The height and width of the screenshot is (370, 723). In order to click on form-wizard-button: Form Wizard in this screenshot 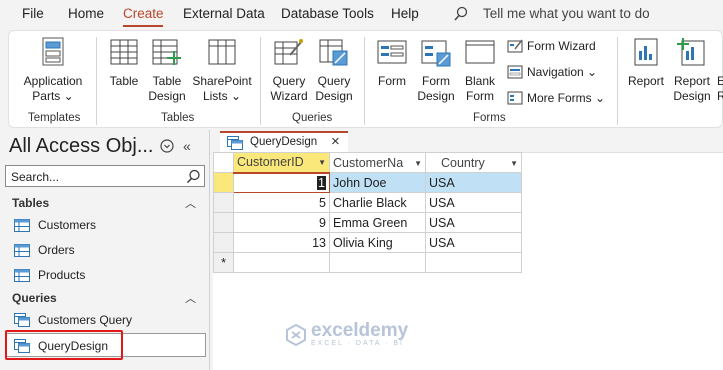, I will do `click(551, 46)`.